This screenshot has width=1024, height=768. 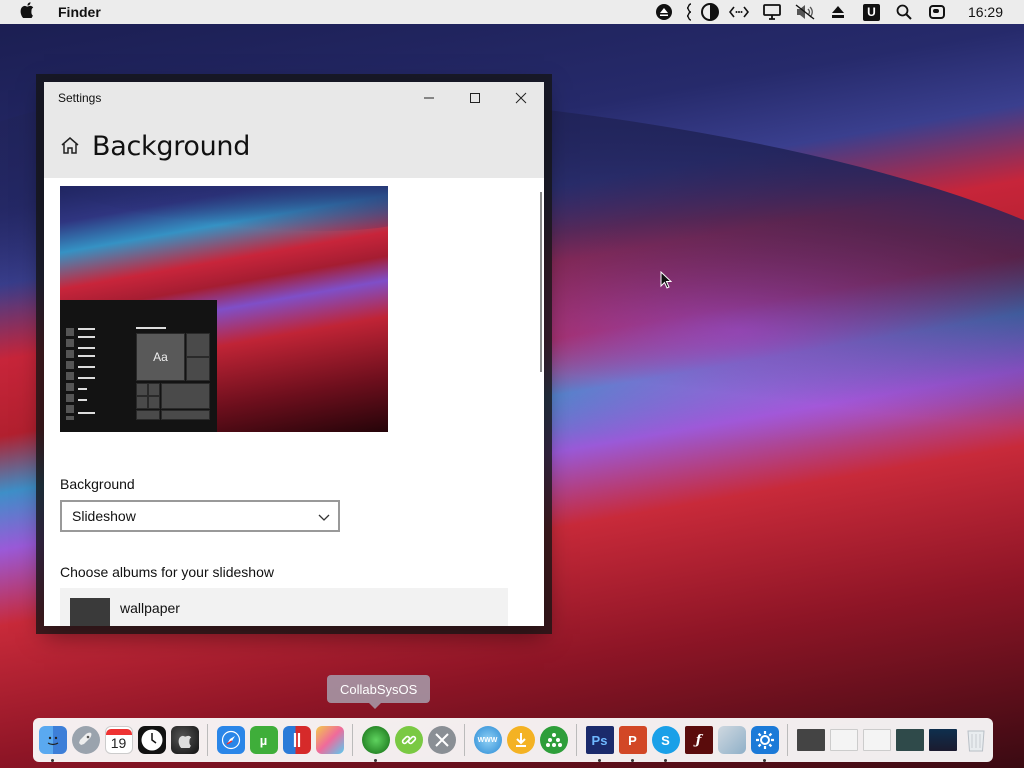 What do you see at coordinates (151, 740) in the screenshot?
I see `dock-clock` at bounding box center [151, 740].